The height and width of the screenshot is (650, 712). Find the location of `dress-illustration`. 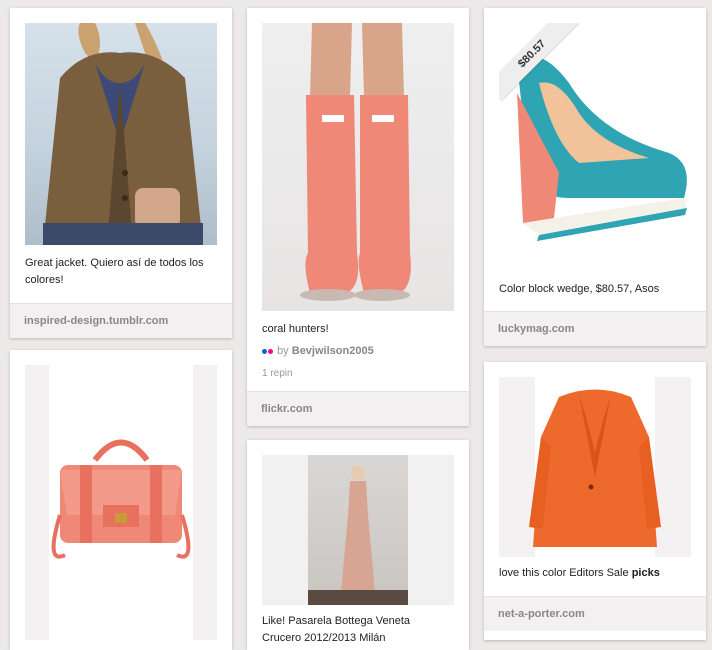

dress-illustration is located at coordinates (358, 535).